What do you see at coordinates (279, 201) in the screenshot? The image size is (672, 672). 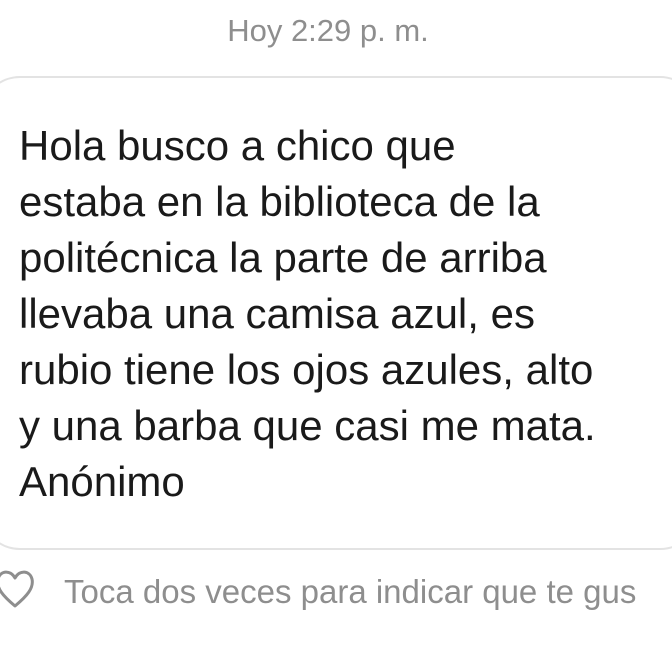 I see `message-line: estaba en la biblioteca de la` at bounding box center [279, 201].